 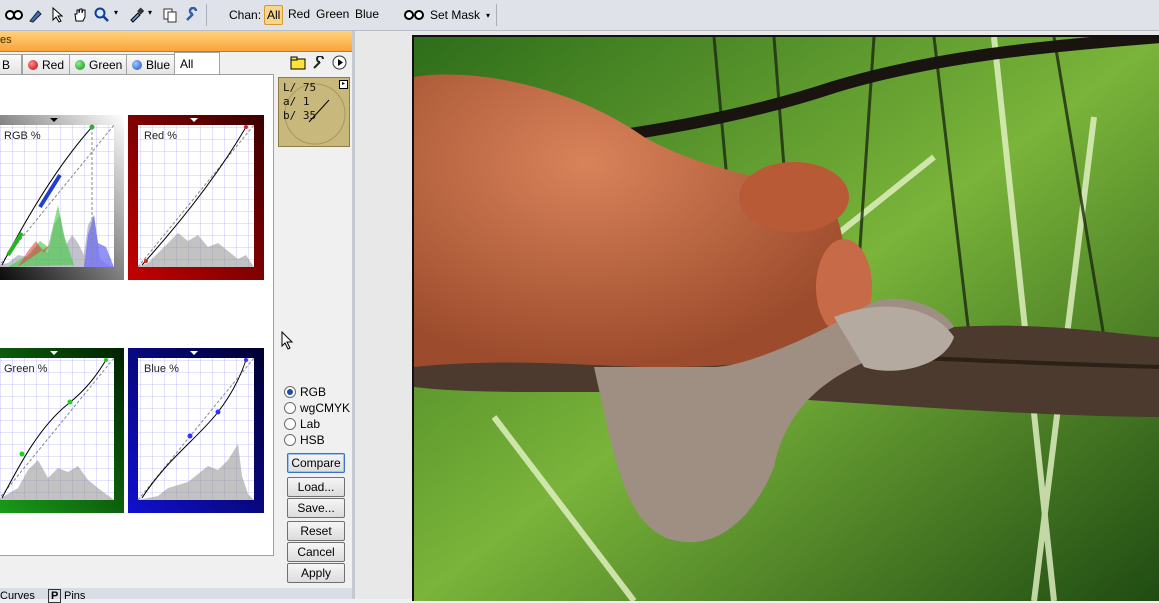 I want to click on cancel-button: Cancel, so click(x=316, y=552).